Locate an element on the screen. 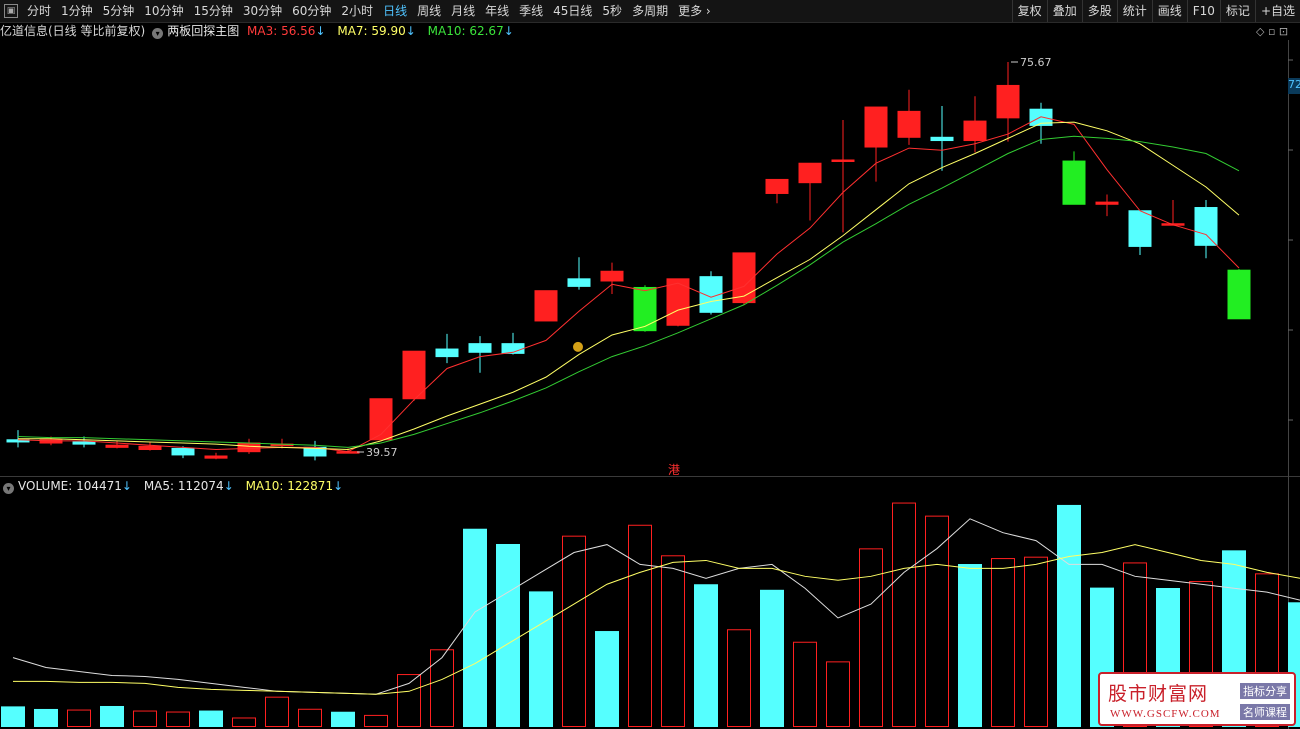  watermark-tag-share: 指标分享 is located at coordinates (1265, 691).